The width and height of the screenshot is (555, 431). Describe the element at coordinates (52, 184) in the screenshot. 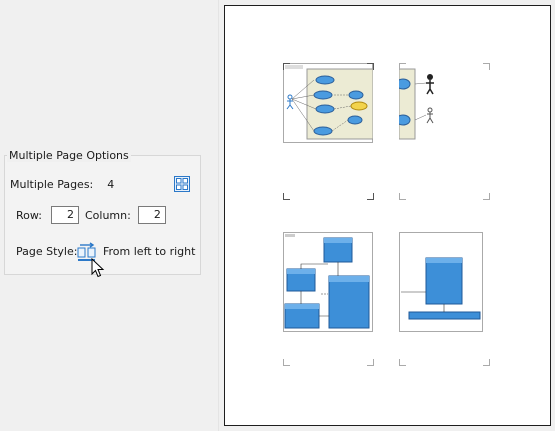

I see `multiple-pages-label: Multiple Pages:` at that location.